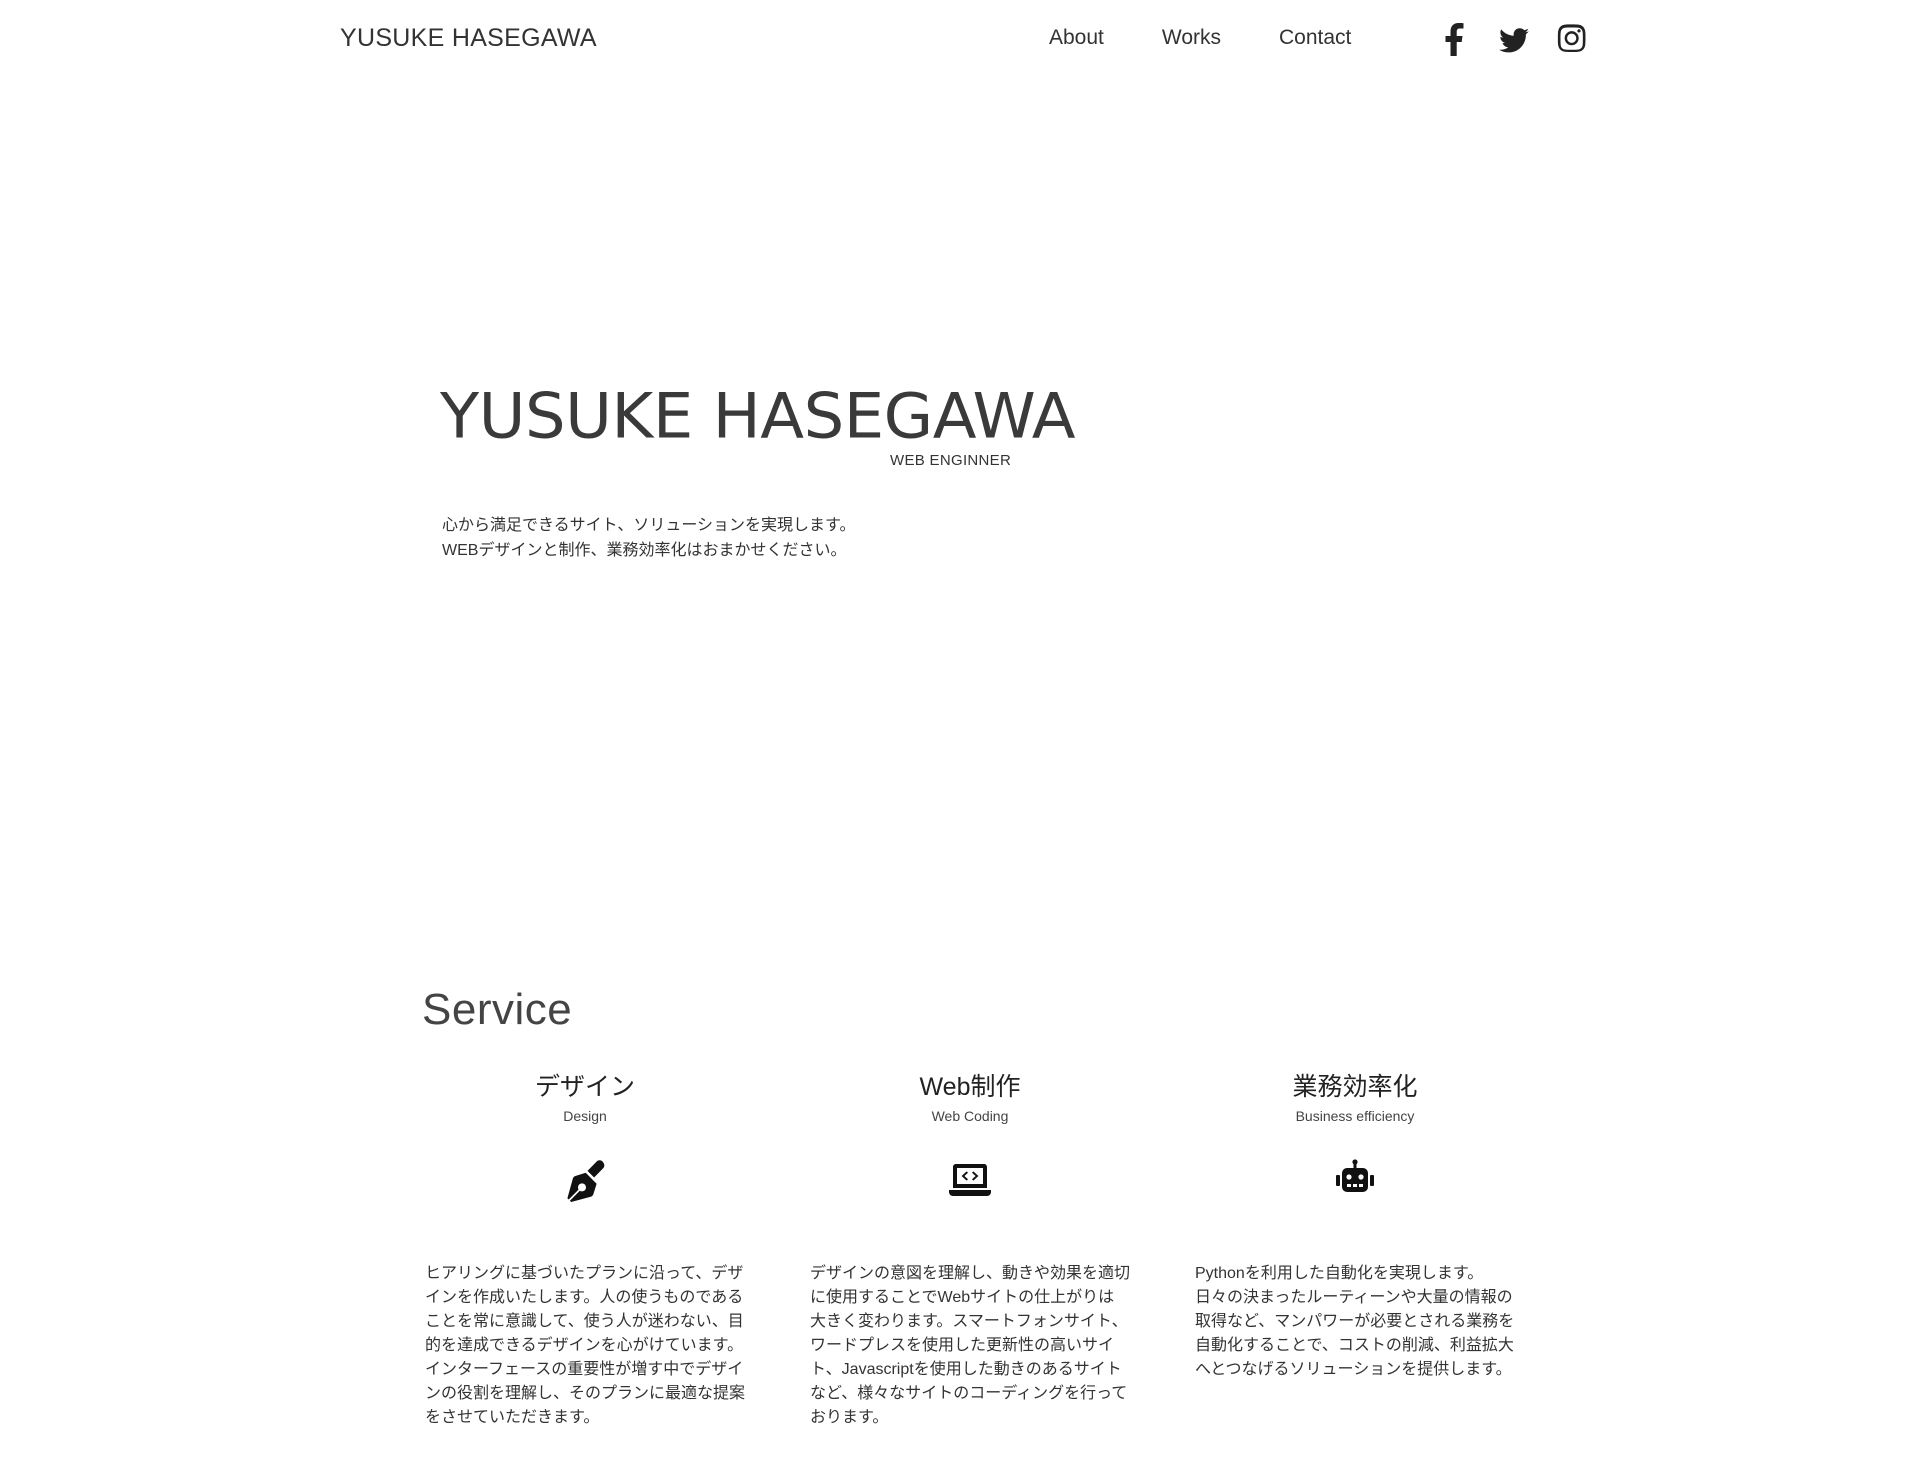  I want to click on card-text-line: ンの役割を理解し、そのプランに最適な提案, so click(585, 1393).